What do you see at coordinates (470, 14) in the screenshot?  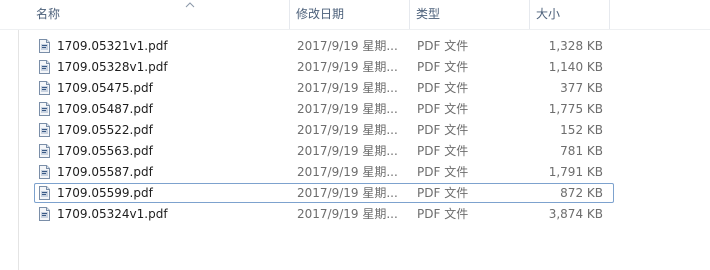 I see `column-header-type: 类型` at bounding box center [470, 14].